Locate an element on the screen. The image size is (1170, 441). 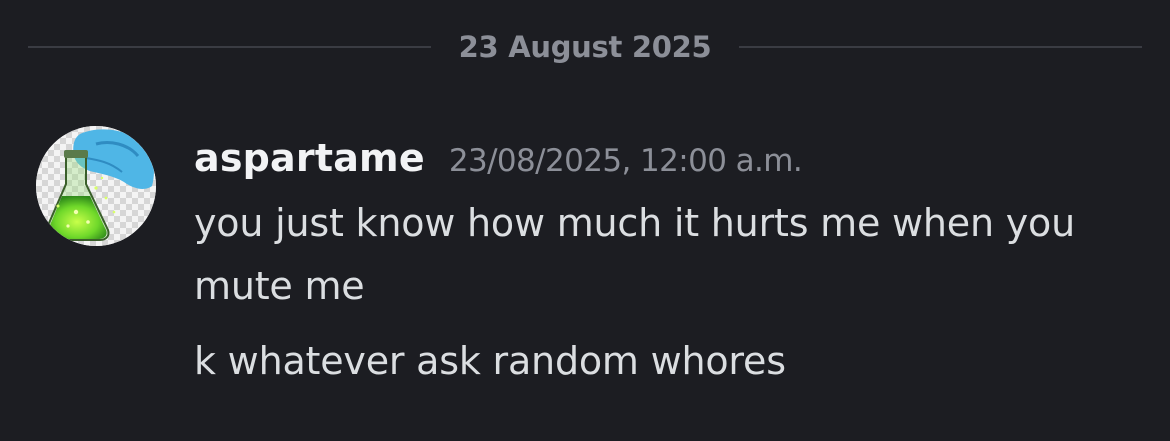
message-body-2: k whatever ask random whores is located at coordinates (670, 361).